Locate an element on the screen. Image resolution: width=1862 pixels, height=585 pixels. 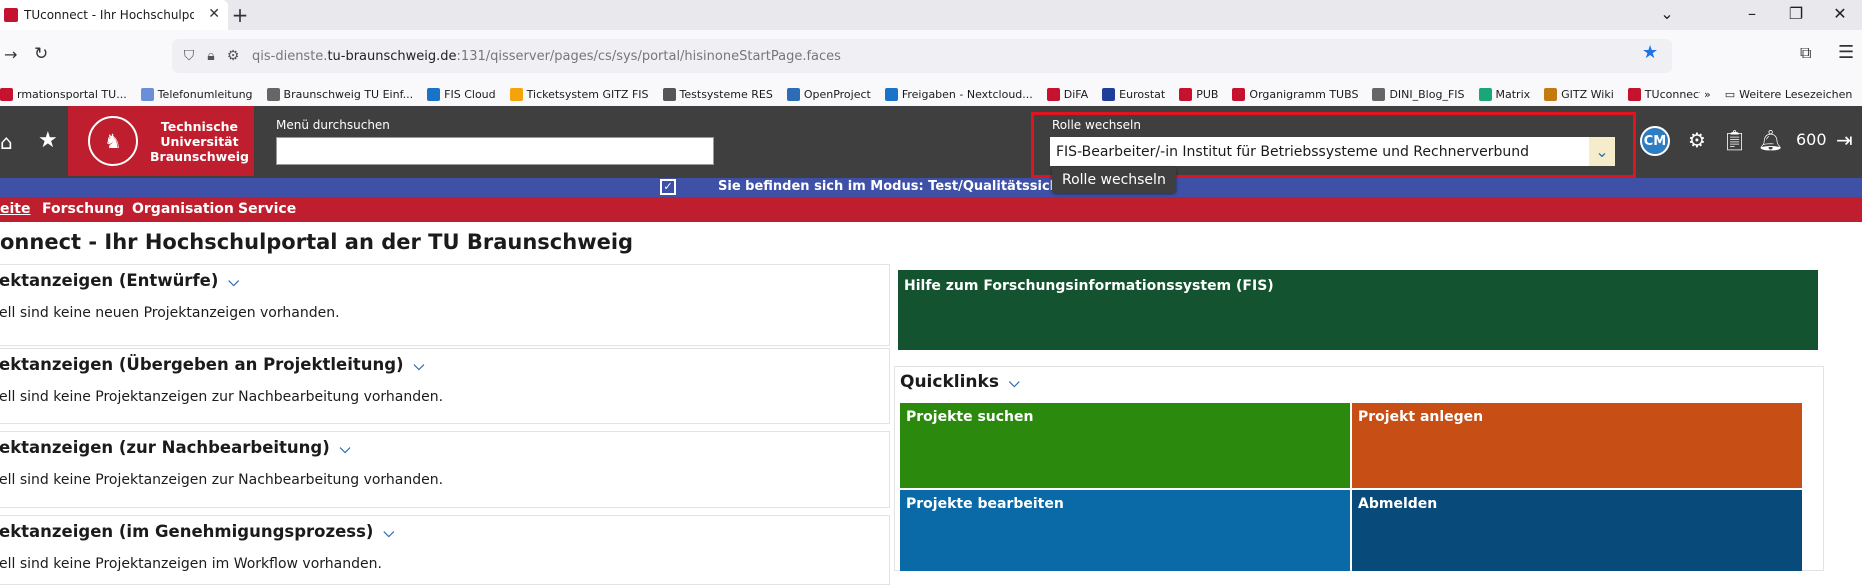
menu-search-input is located at coordinates (495, 151).